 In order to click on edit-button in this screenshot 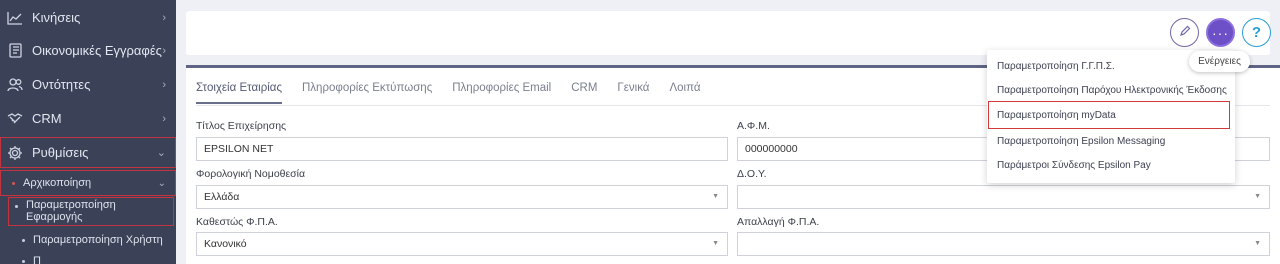, I will do `click(1184, 32)`.